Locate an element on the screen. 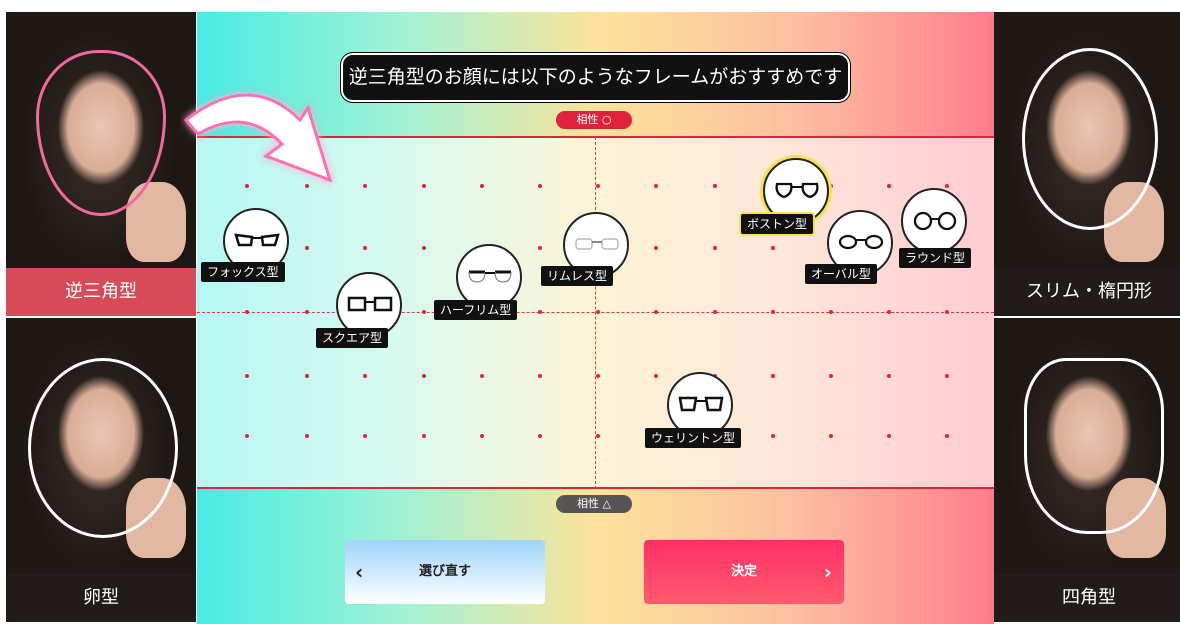 This screenshot has height=624, width=1180. frame-label: スクエア型 is located at coordinates (352, 338).